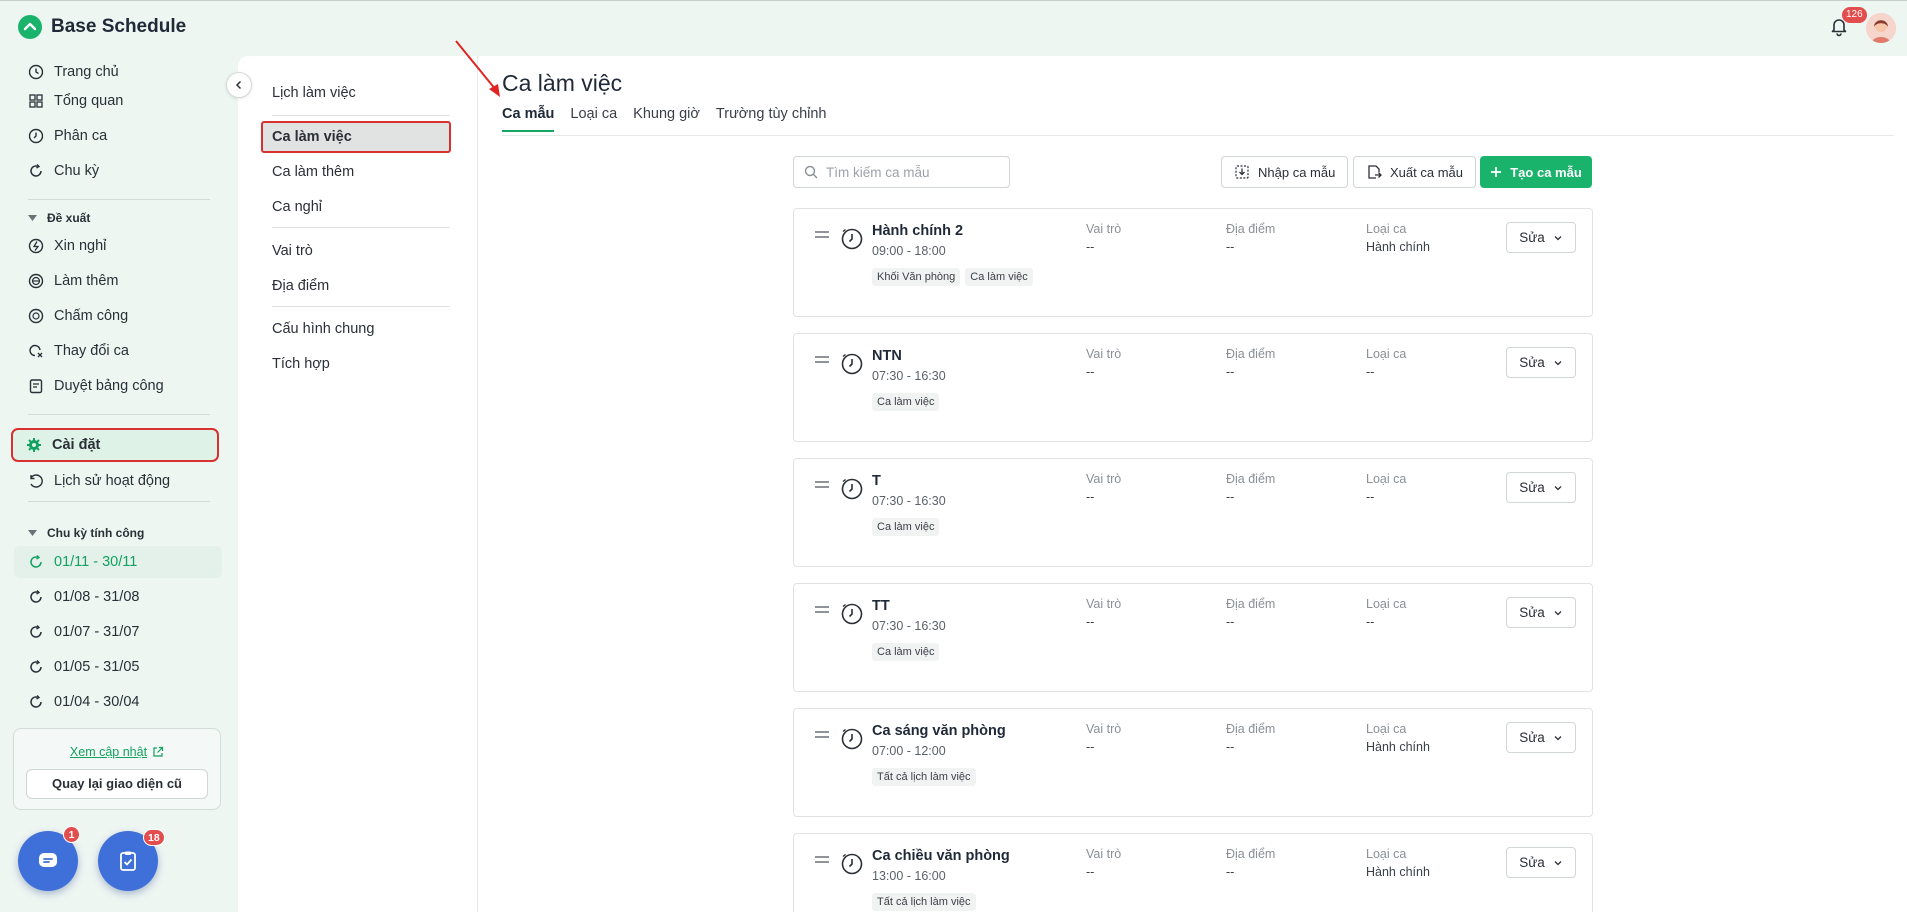 Image resolution: width=1907 pixels, height=912 pixels. Describe the element at coordinates (36, 386) in the screenshot. I see `approve-icon` at that location.